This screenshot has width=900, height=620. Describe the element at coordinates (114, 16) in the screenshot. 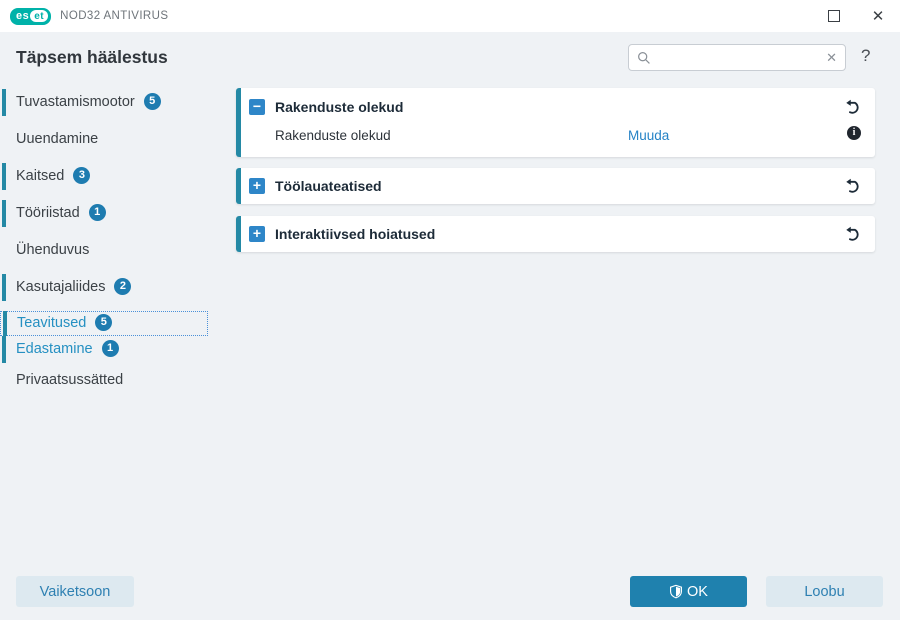

I see `product-name: NOD32 ANTIVIRUS` at that location.